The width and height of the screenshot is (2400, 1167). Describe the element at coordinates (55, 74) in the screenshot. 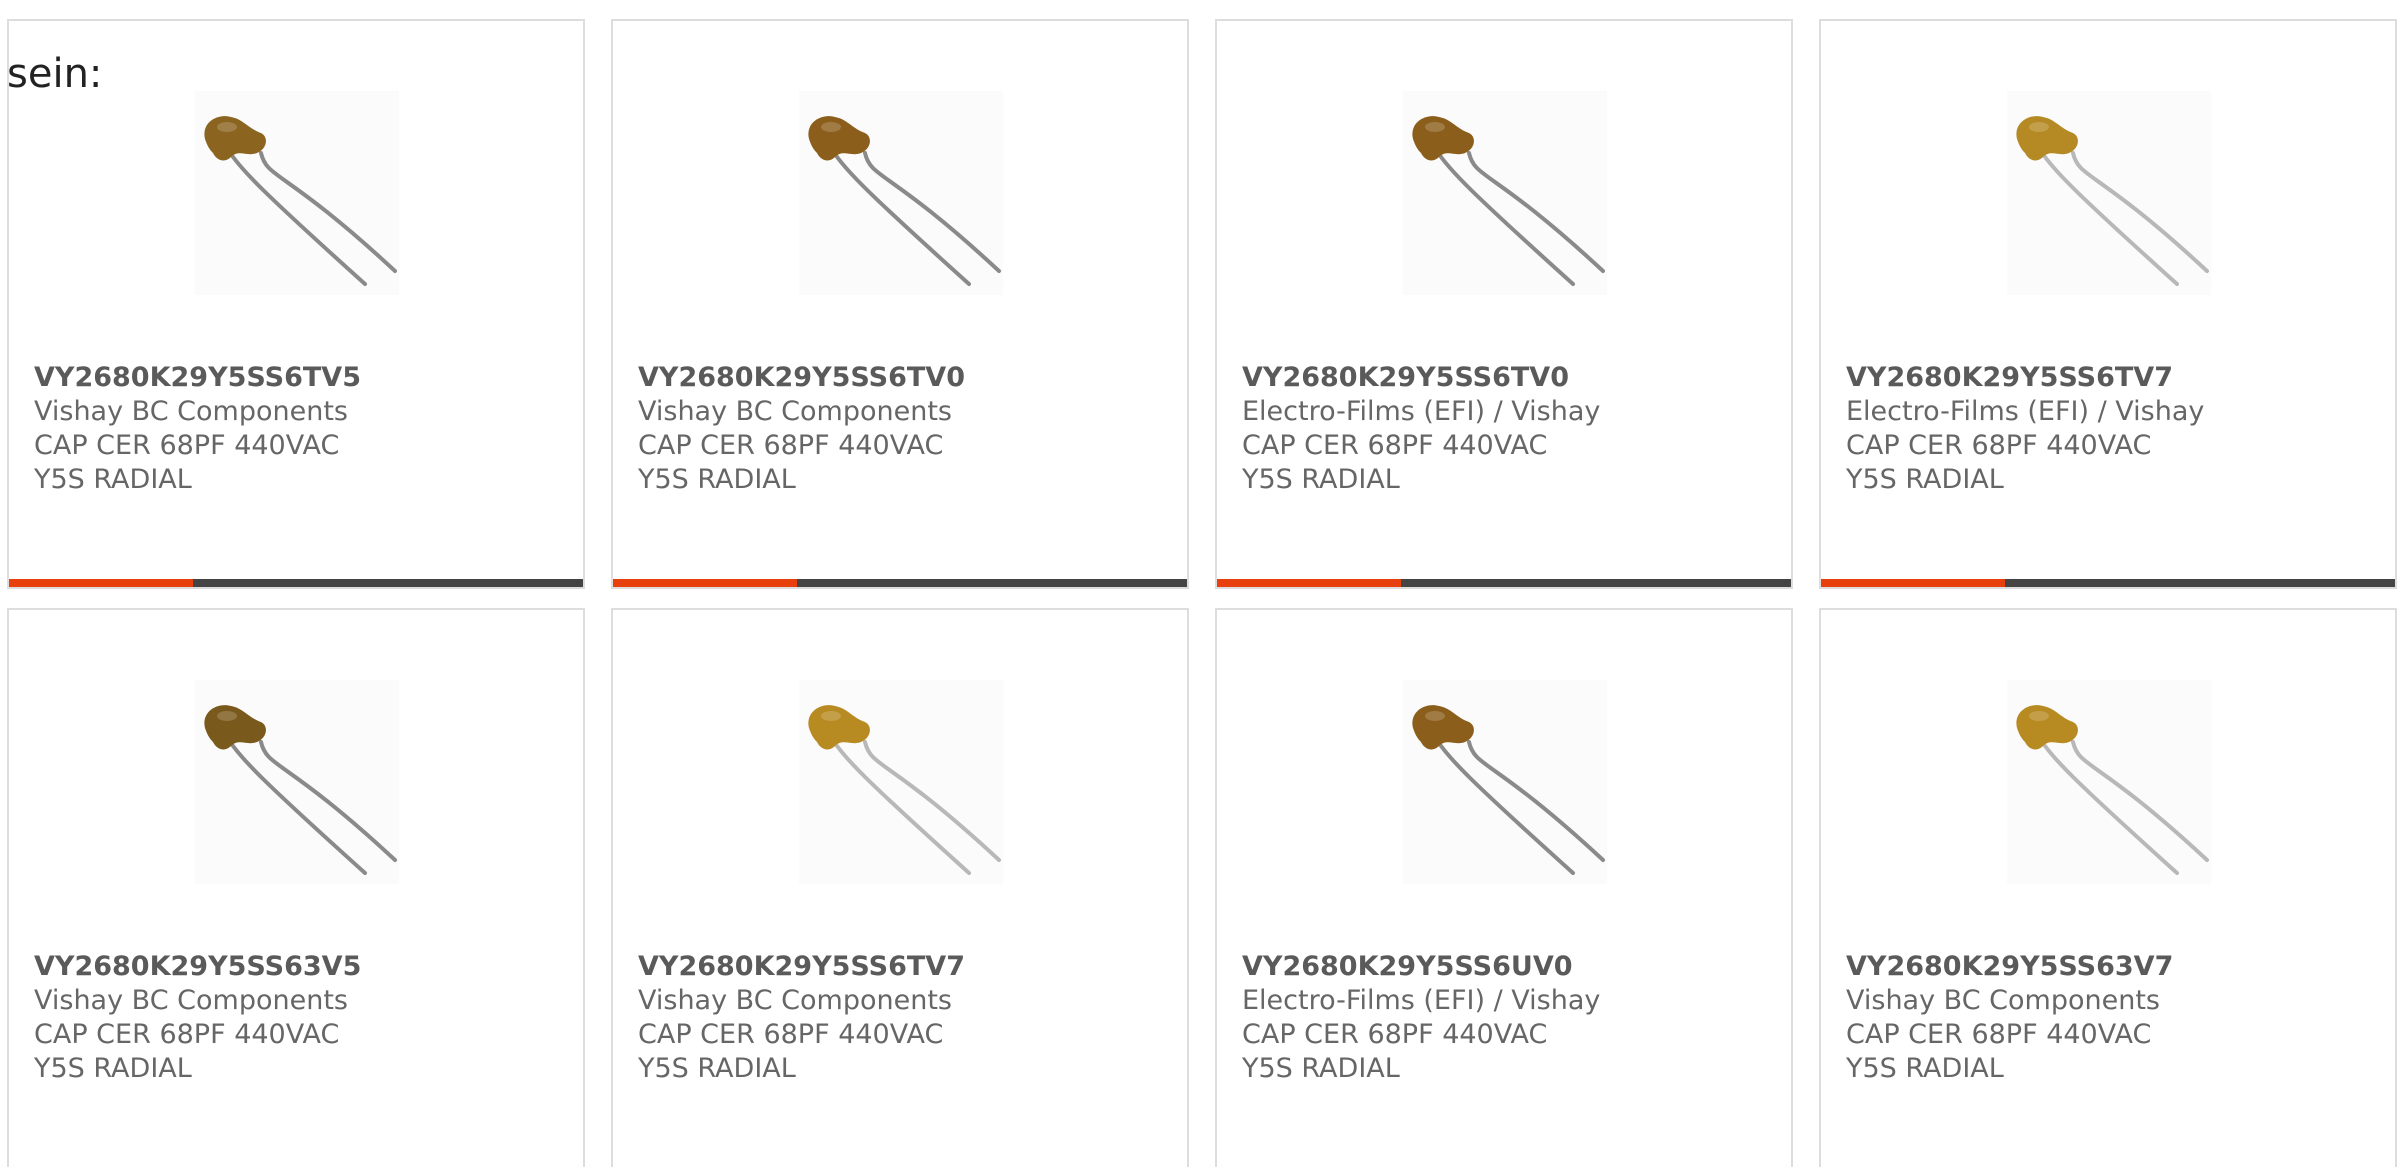

I see `intro-text: sein:` at that location.